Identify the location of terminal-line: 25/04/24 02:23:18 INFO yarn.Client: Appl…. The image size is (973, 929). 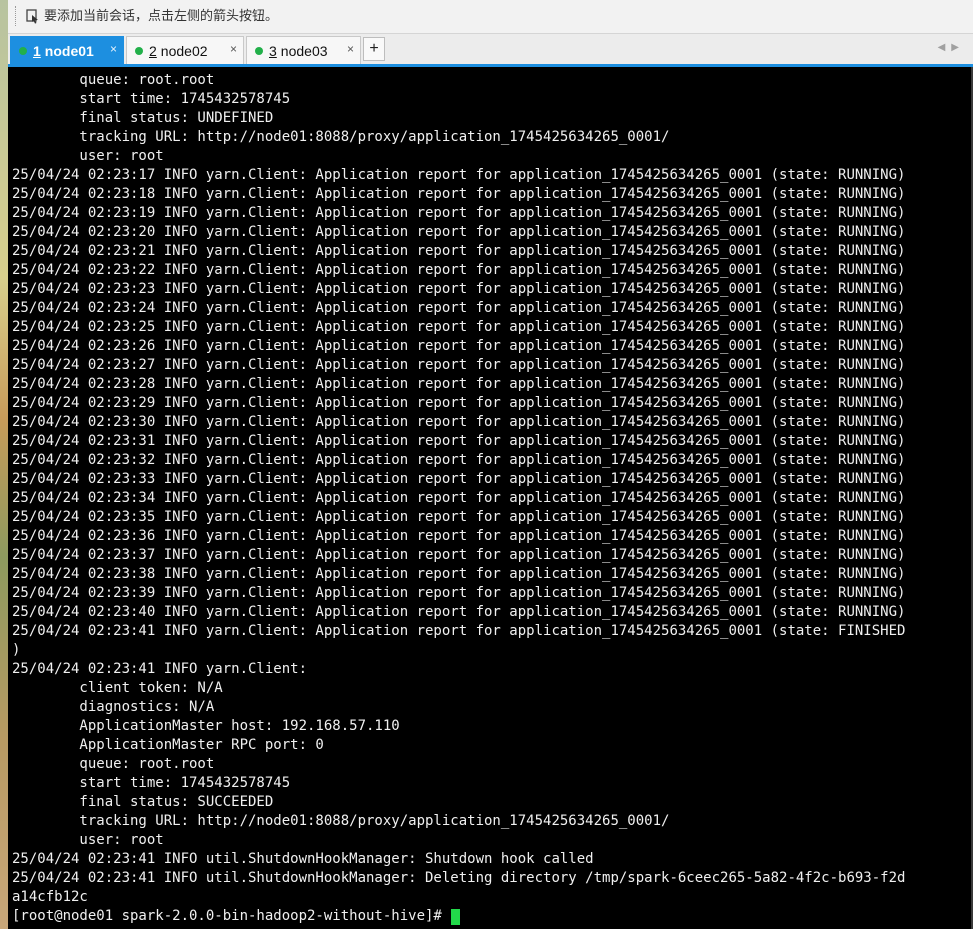
(459, 194).